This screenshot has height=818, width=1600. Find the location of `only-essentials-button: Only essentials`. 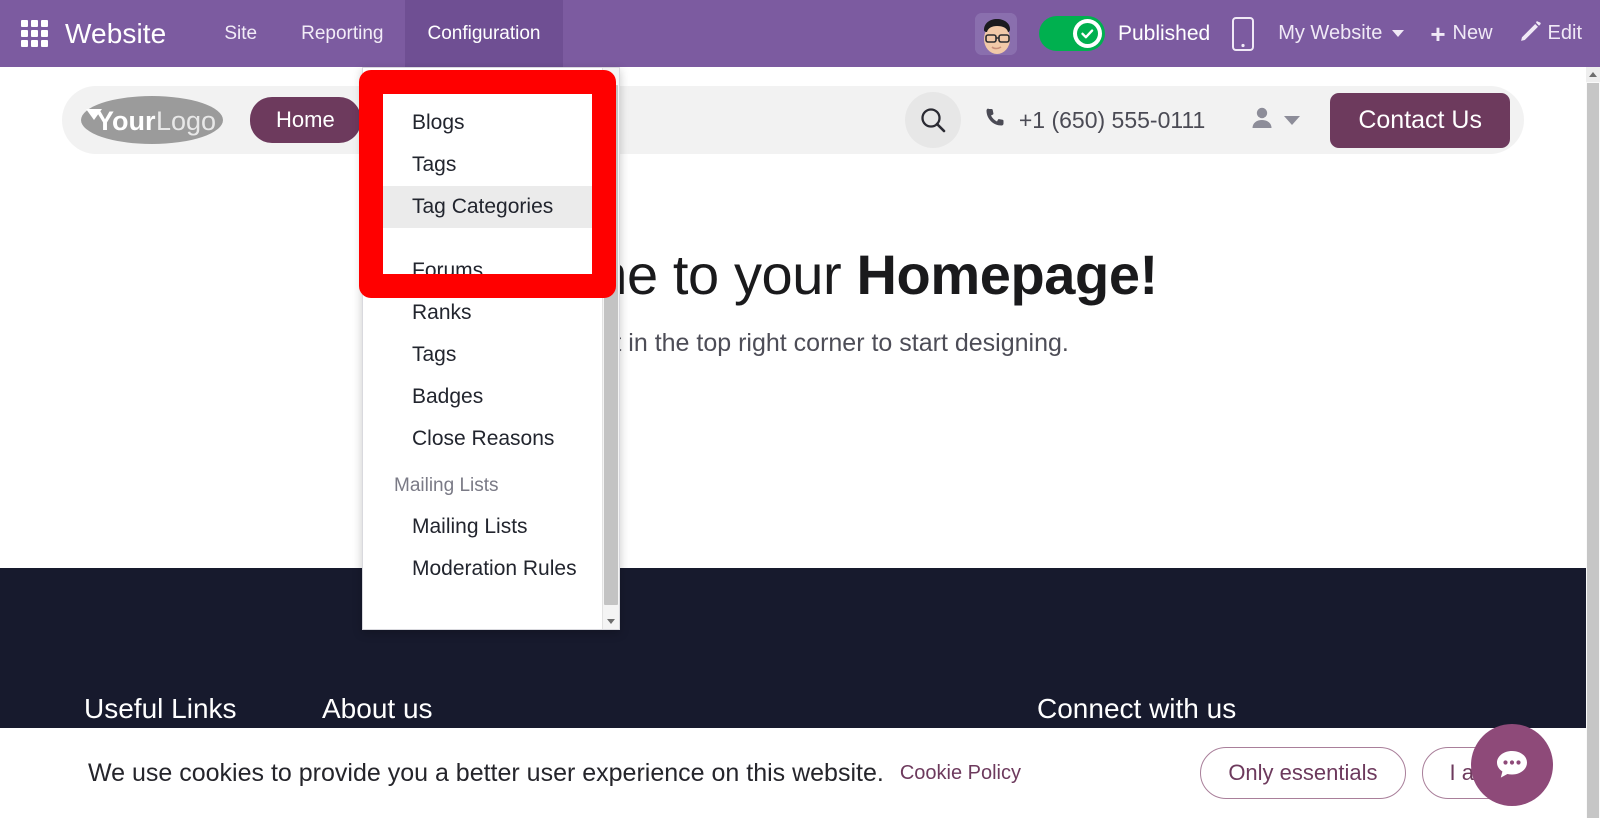

only-essentials-button: Only essentials is located at coordinates (1303, 773).